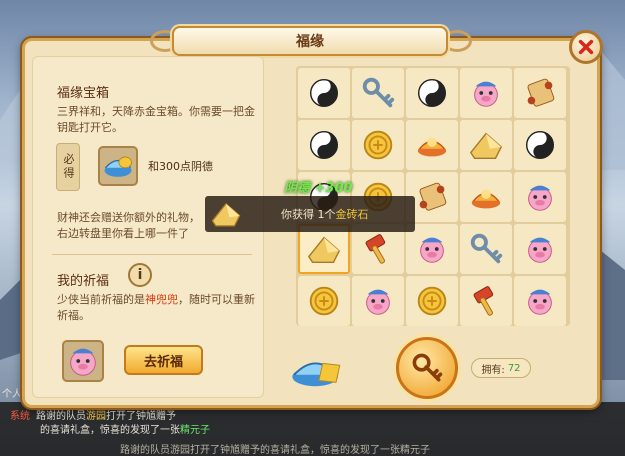 This screenshot has height=456, width=625. I want to click on pray-description: 少侠当前祈福的是神兜兜，随时可以重新祈福。, so click(157, 308).